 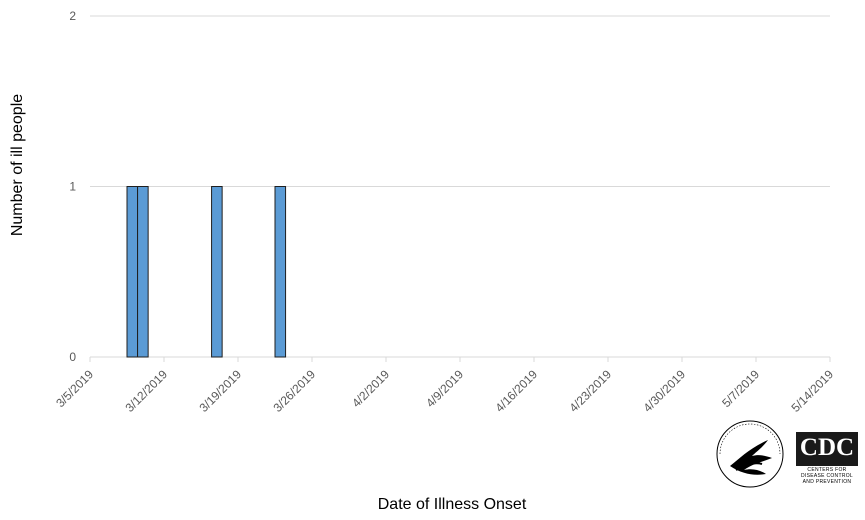 What do you see at coordinates (827, 447) in the screenshot?
I see `cdc-logo-text: CDC` at bounding box center [827, 447].